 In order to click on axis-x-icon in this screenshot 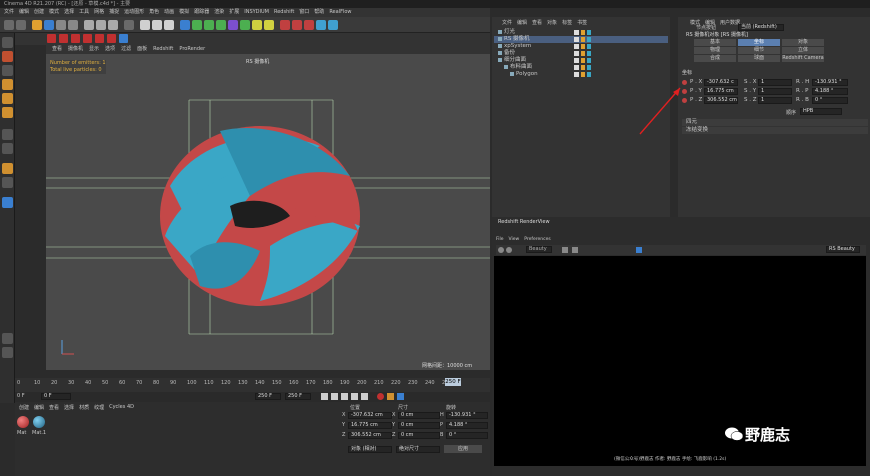, I will do `click(89, 25)`.